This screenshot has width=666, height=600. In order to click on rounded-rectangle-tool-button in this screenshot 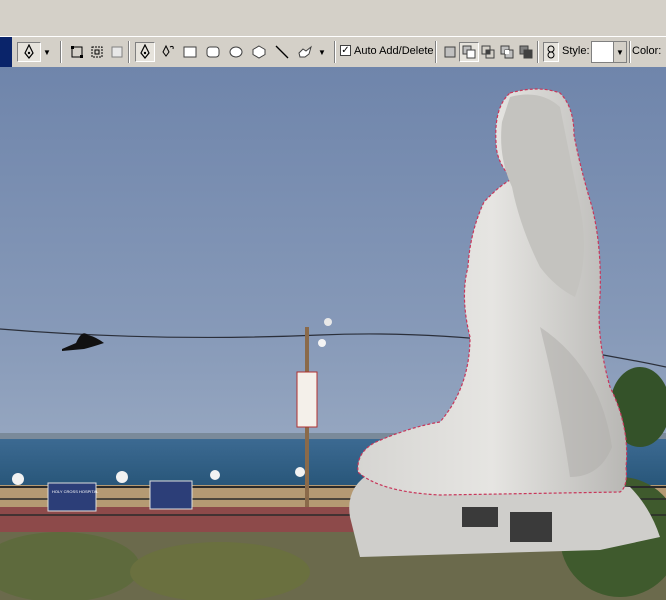, I will do `click(213, 52)`.